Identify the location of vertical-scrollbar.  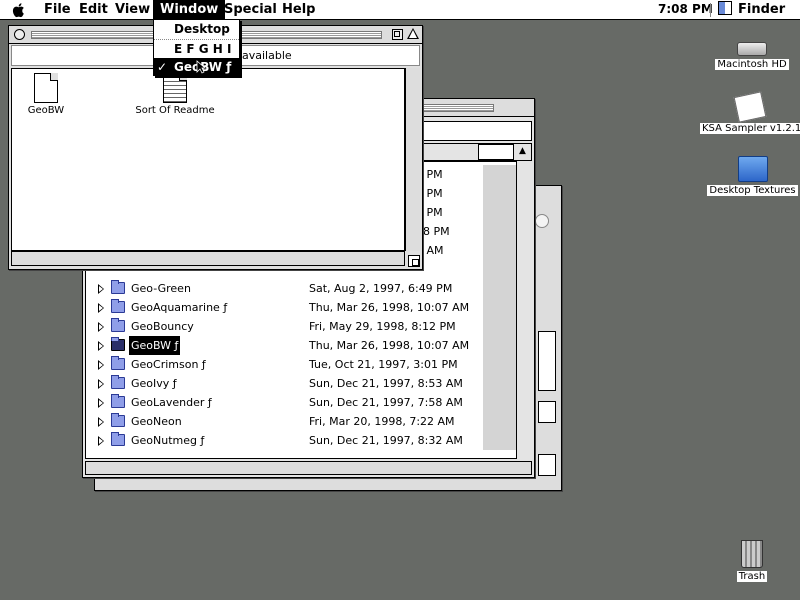
(412, 159).